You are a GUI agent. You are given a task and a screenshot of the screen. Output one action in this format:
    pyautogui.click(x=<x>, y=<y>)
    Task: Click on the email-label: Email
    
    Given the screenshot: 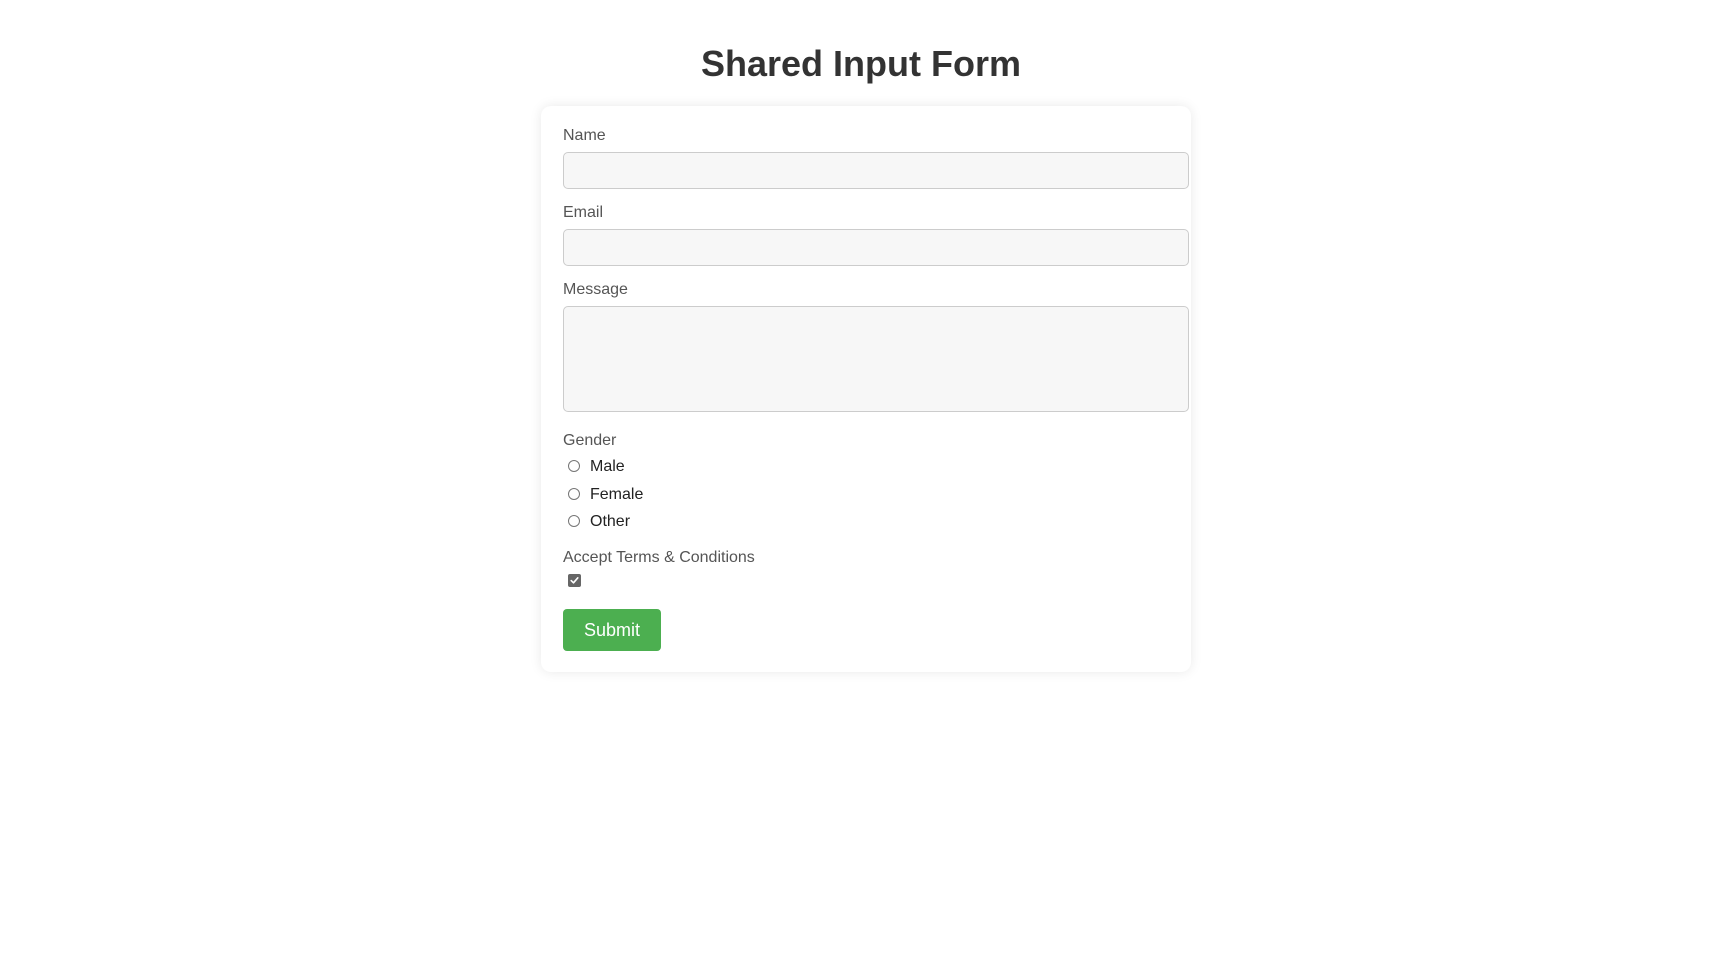 What is the action you would take?
    pyautogui.click(x=583, y=212)
    